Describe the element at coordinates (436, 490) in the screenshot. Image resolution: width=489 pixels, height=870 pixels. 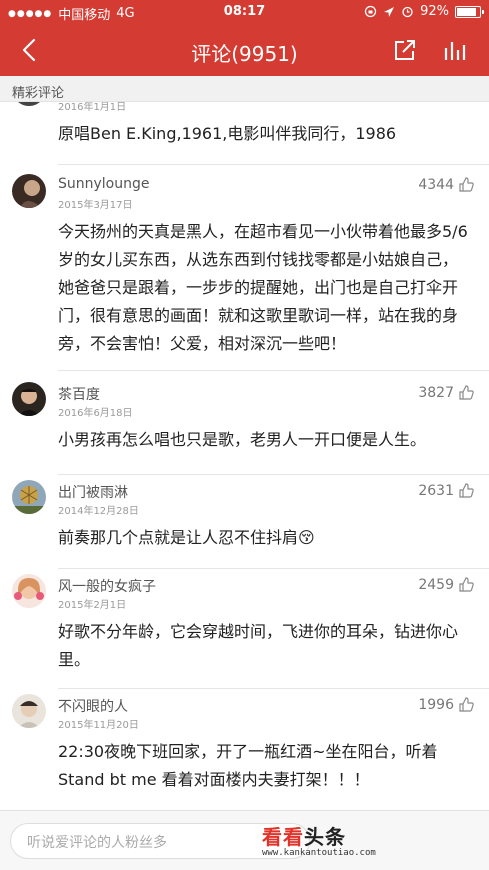
I see `like-count: 2631` at that location.